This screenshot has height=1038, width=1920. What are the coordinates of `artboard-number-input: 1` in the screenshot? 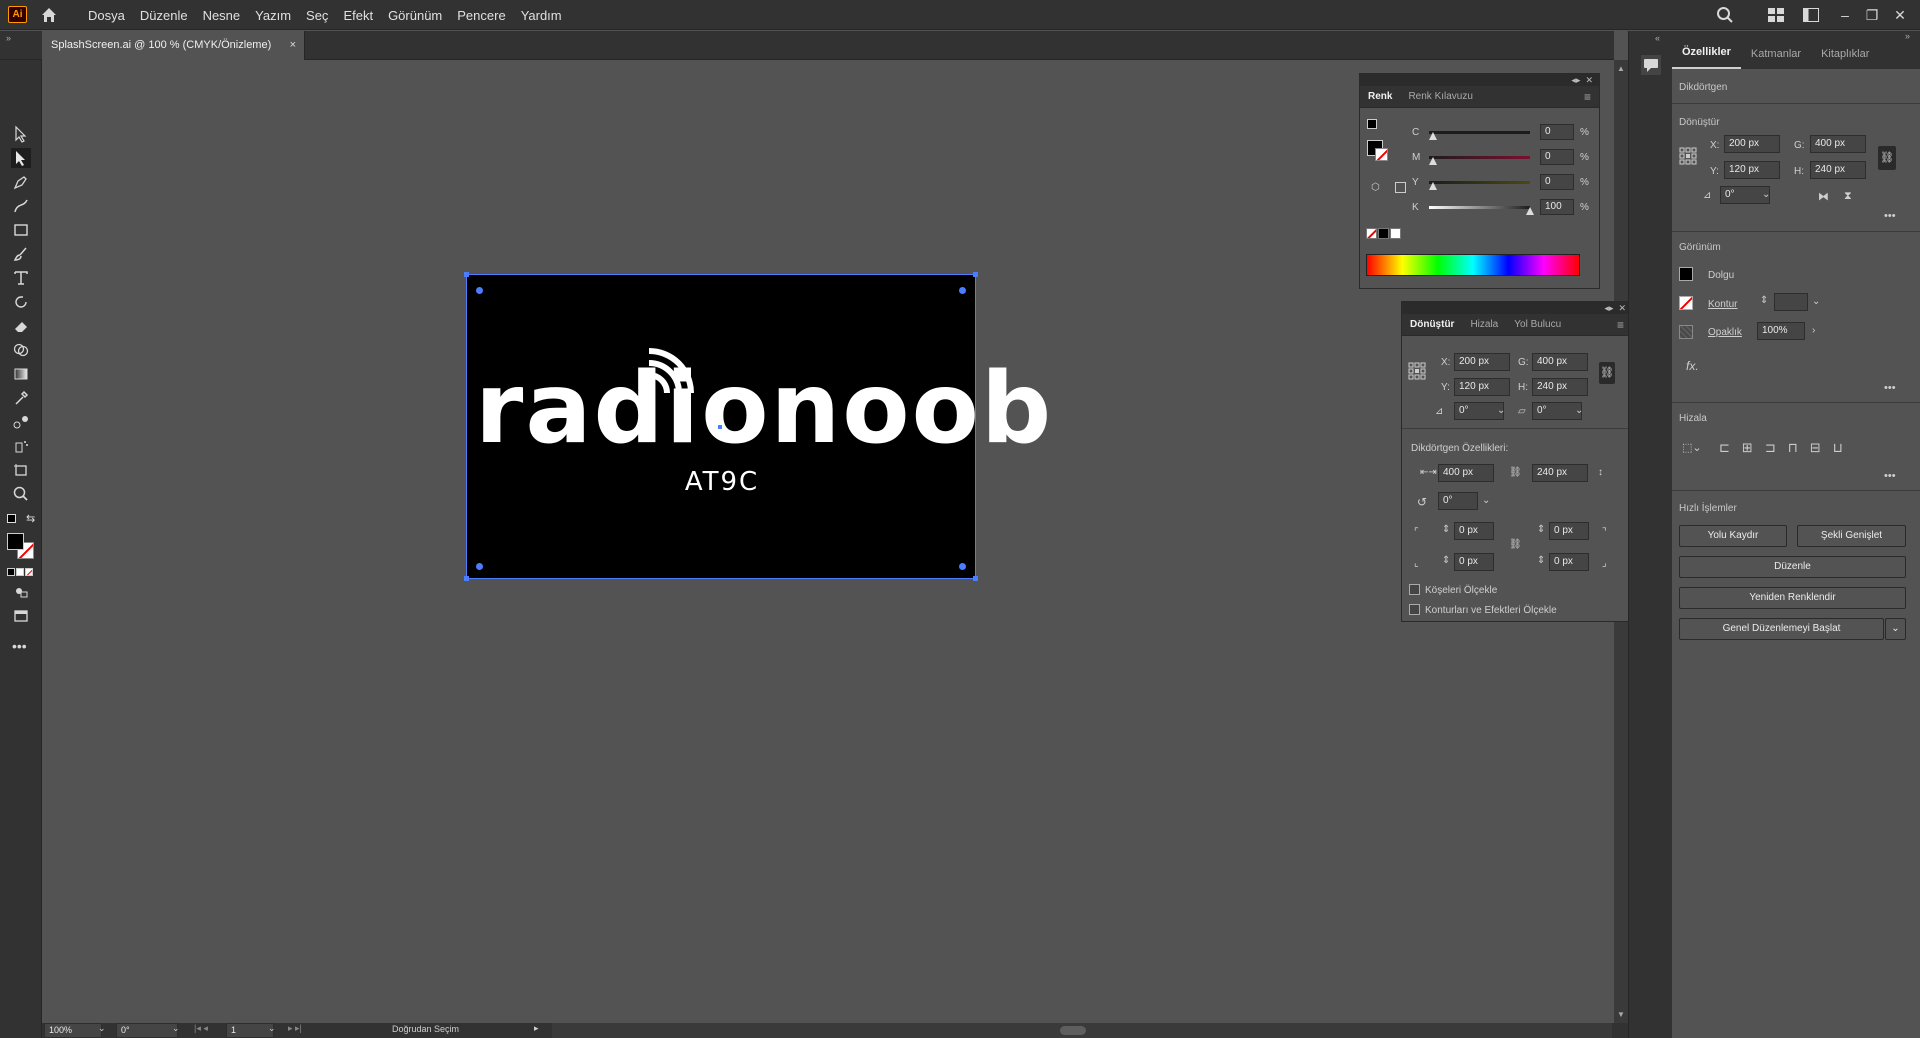 It's located at (250, 1030).